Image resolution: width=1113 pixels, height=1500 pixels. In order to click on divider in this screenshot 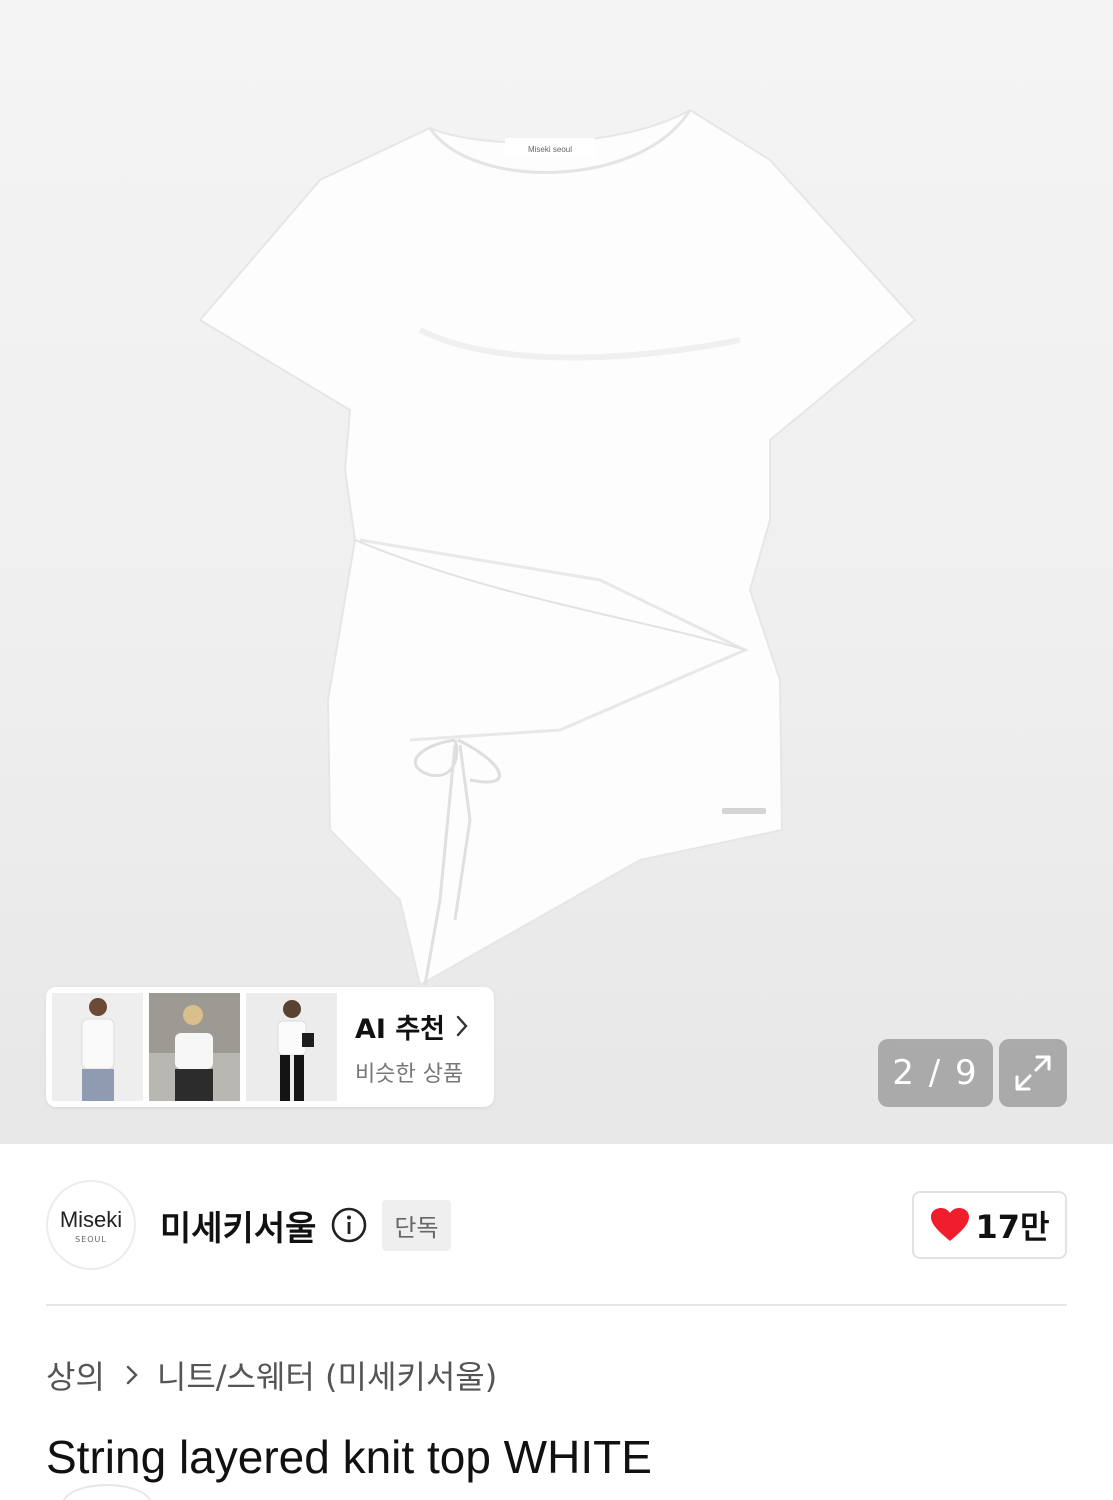, I will do `click(556, 1305)`.